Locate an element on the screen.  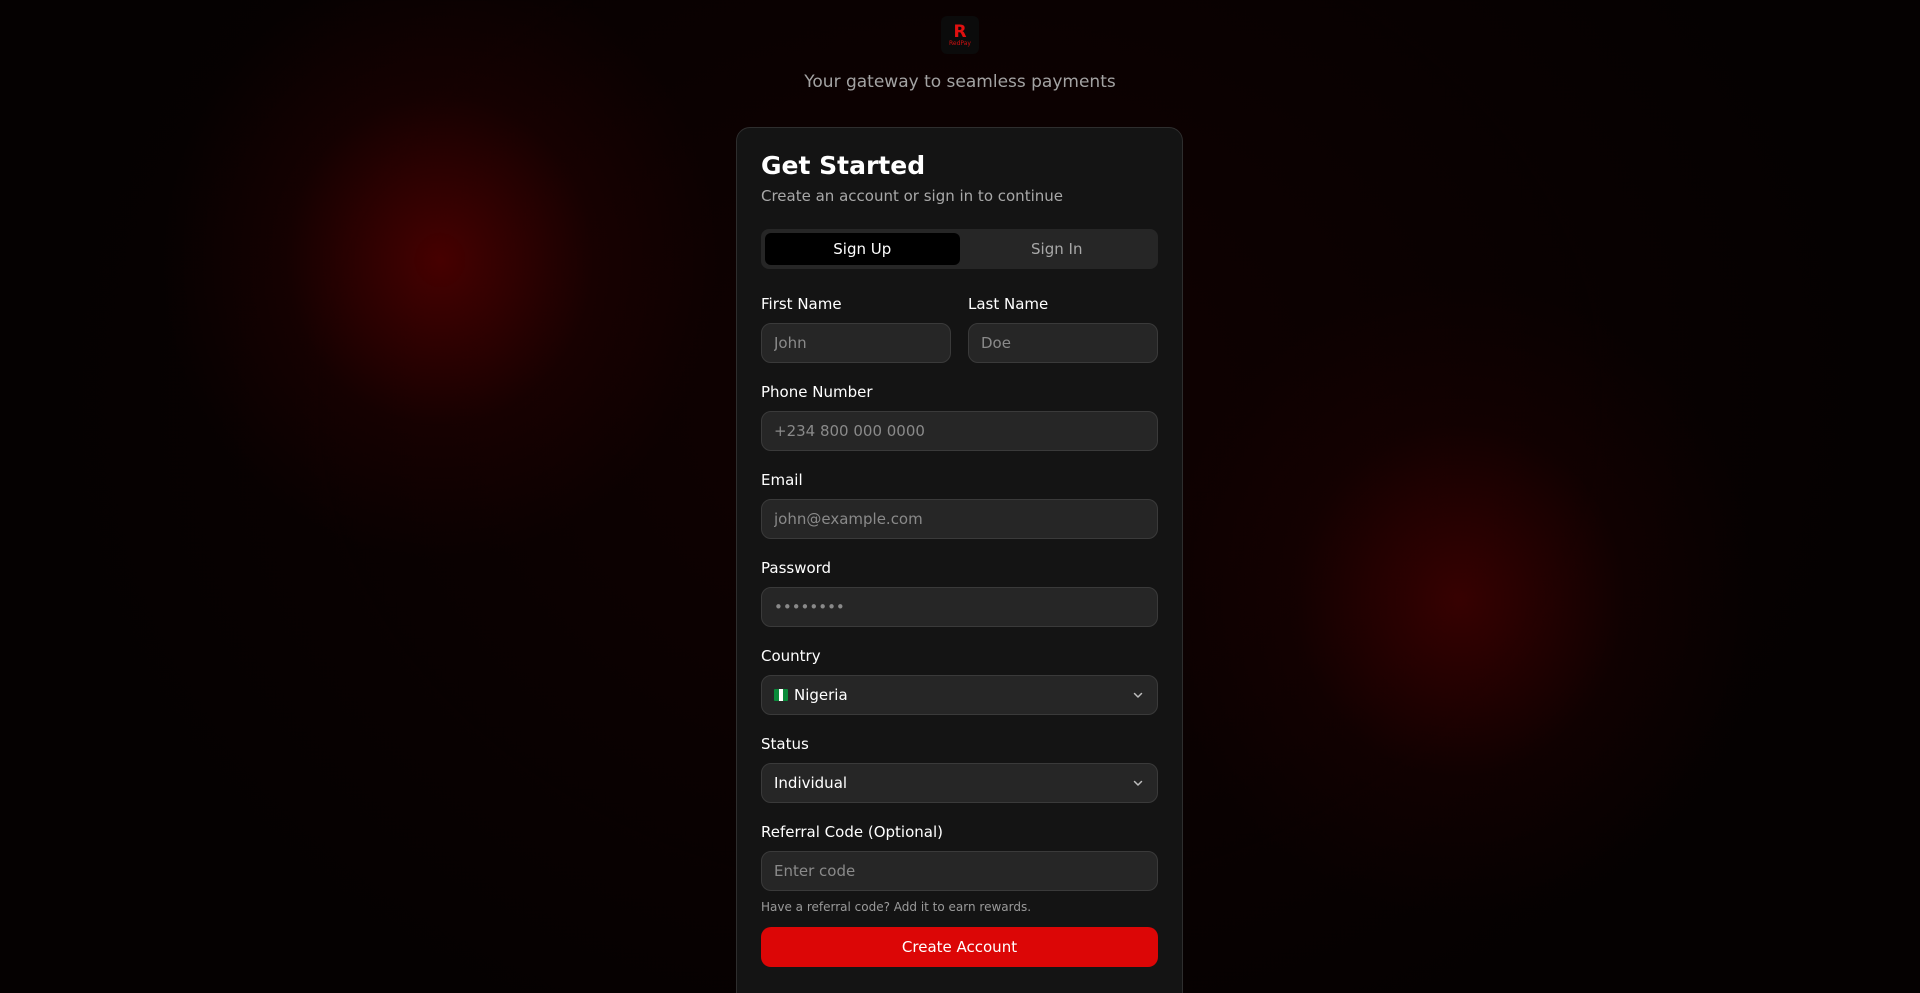
tab-sign-in: Sign In is located at coordinates (1057, 249).